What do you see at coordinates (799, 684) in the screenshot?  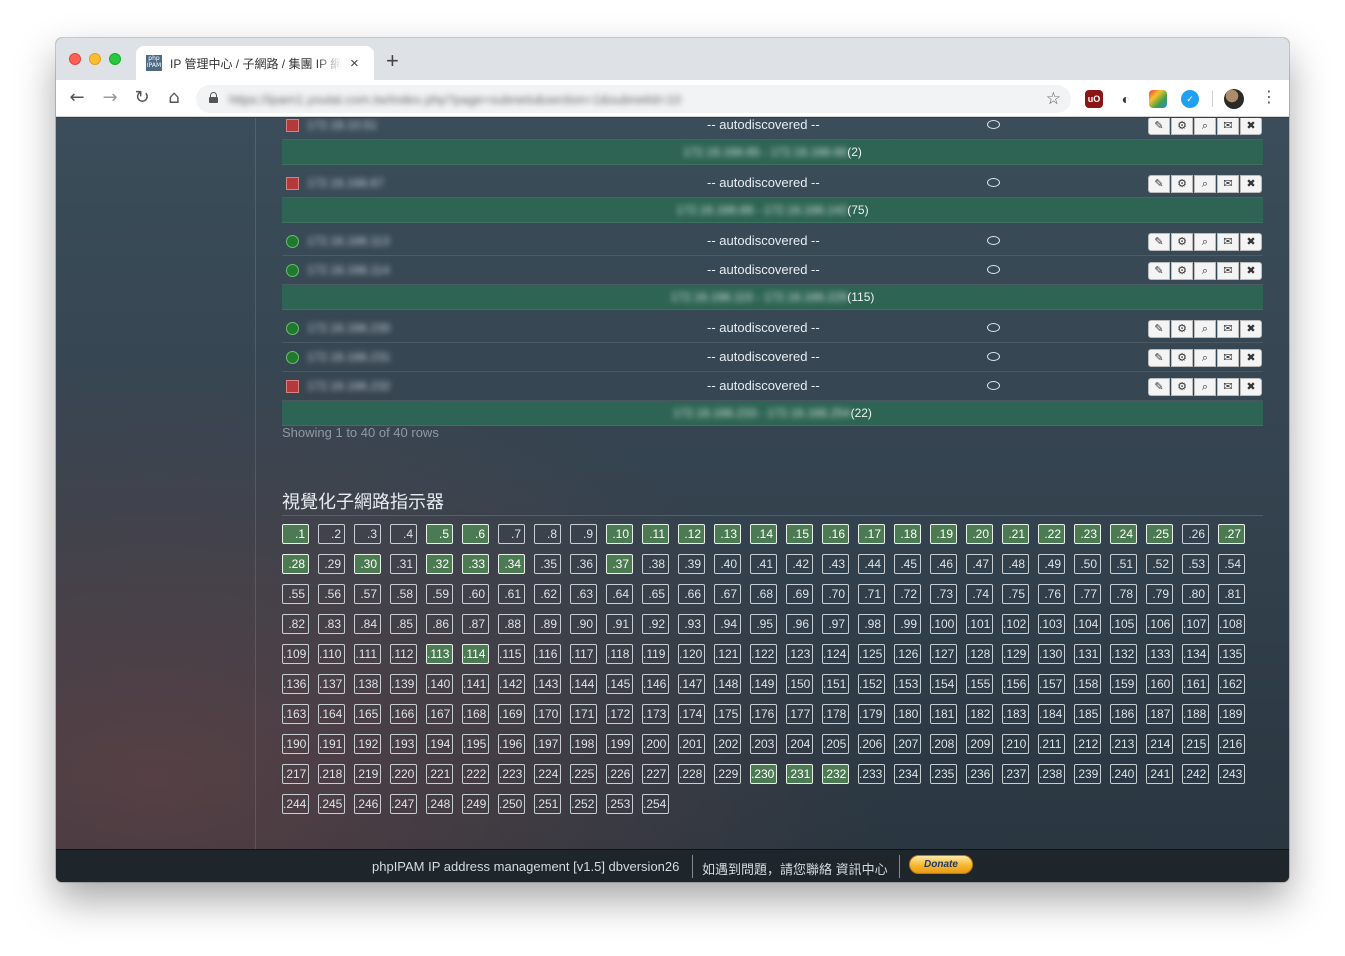 I see `address-cell-free: .150` at bounding box center [799, 684].